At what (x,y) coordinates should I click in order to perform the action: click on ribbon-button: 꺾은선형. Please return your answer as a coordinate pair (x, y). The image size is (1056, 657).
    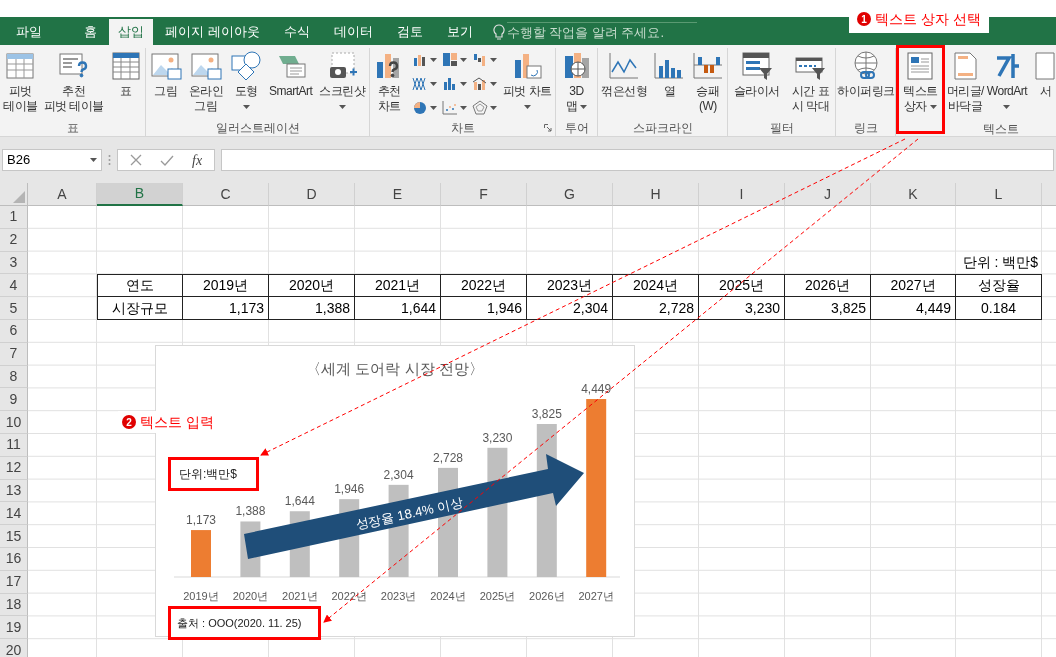
    Looking at the image, I should click on (624, 73).